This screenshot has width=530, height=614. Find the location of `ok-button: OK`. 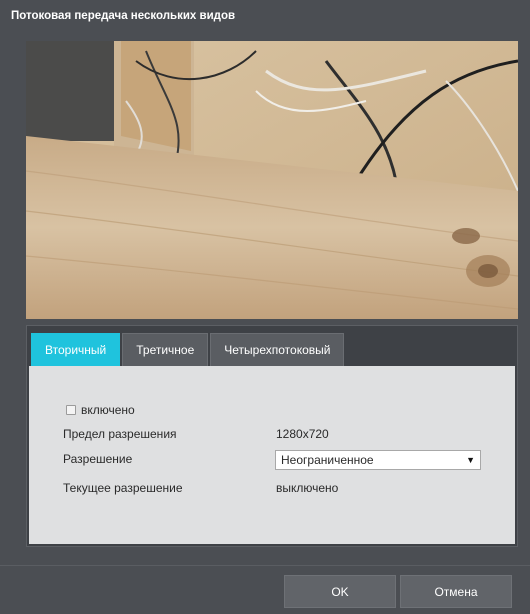

ok-button: OK is located at coordinates (340, 591).